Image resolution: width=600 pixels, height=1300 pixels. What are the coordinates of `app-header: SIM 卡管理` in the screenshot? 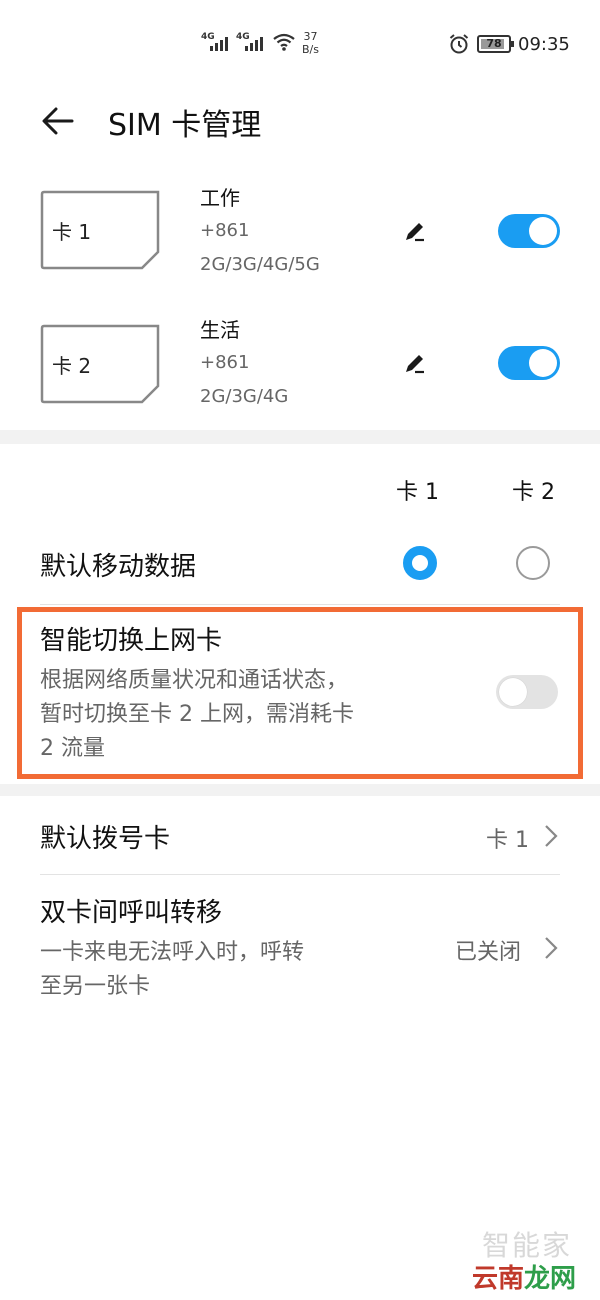 It's located at (300, 120).